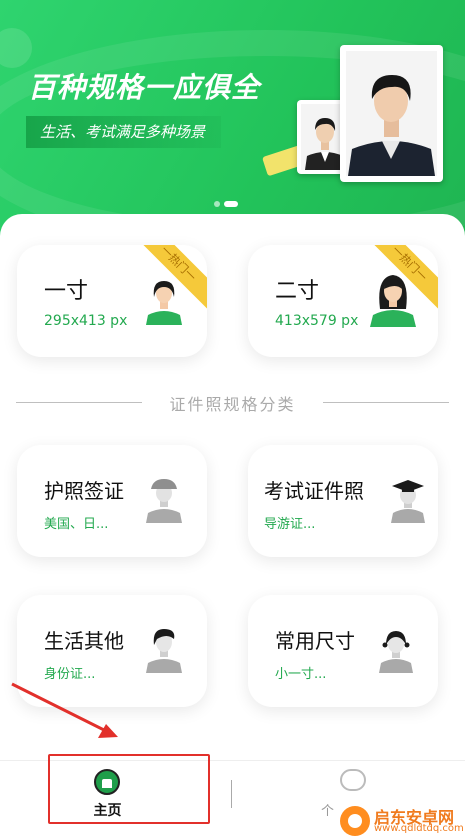 The image size is (465, 839). Describe the element at coordinates (396, 652) in the screenshot. I see `avatar-girl-icon` at that location.